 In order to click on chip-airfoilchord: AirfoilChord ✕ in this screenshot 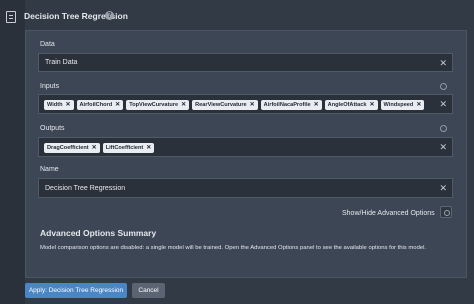, I will do `click(100, 105)`.